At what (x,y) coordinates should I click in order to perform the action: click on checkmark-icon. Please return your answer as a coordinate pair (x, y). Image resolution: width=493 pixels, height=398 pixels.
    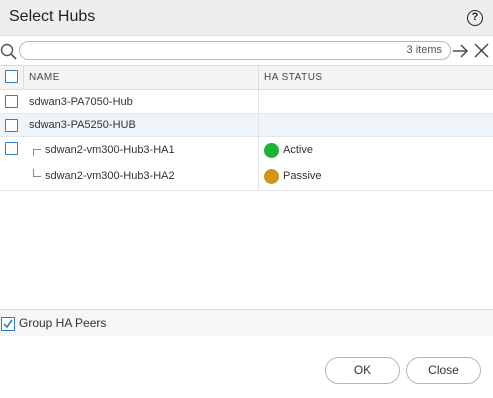
    Looking at the image, I should click on (8, 324).